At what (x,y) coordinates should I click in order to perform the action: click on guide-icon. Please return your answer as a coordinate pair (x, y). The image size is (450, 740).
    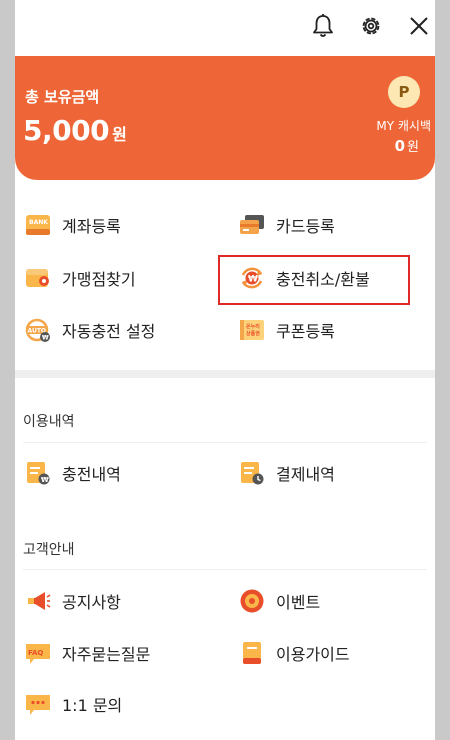
    Looking at the image, I should click on (252, 653).